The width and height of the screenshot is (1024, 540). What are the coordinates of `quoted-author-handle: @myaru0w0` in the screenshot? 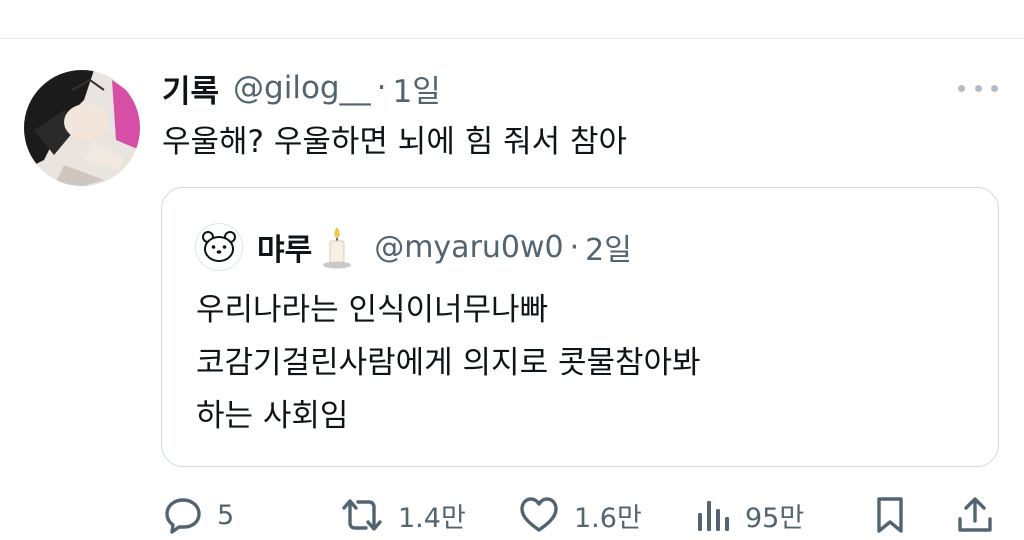 It's located at (469, 247).